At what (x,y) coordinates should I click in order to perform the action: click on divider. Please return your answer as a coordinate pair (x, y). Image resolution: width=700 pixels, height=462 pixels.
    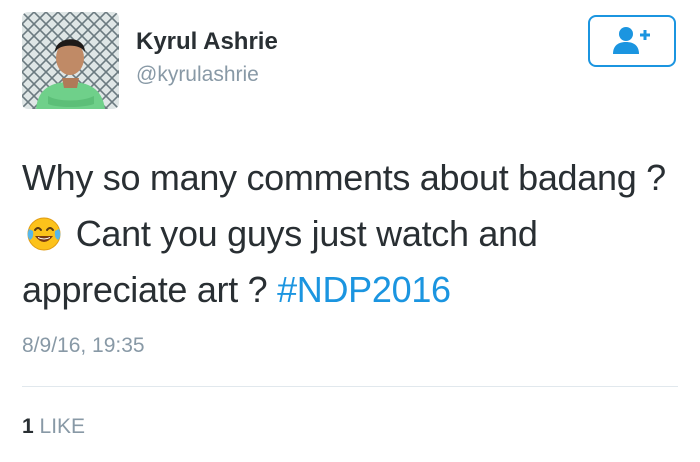
    Looking at the image, I should click on (350, 386).